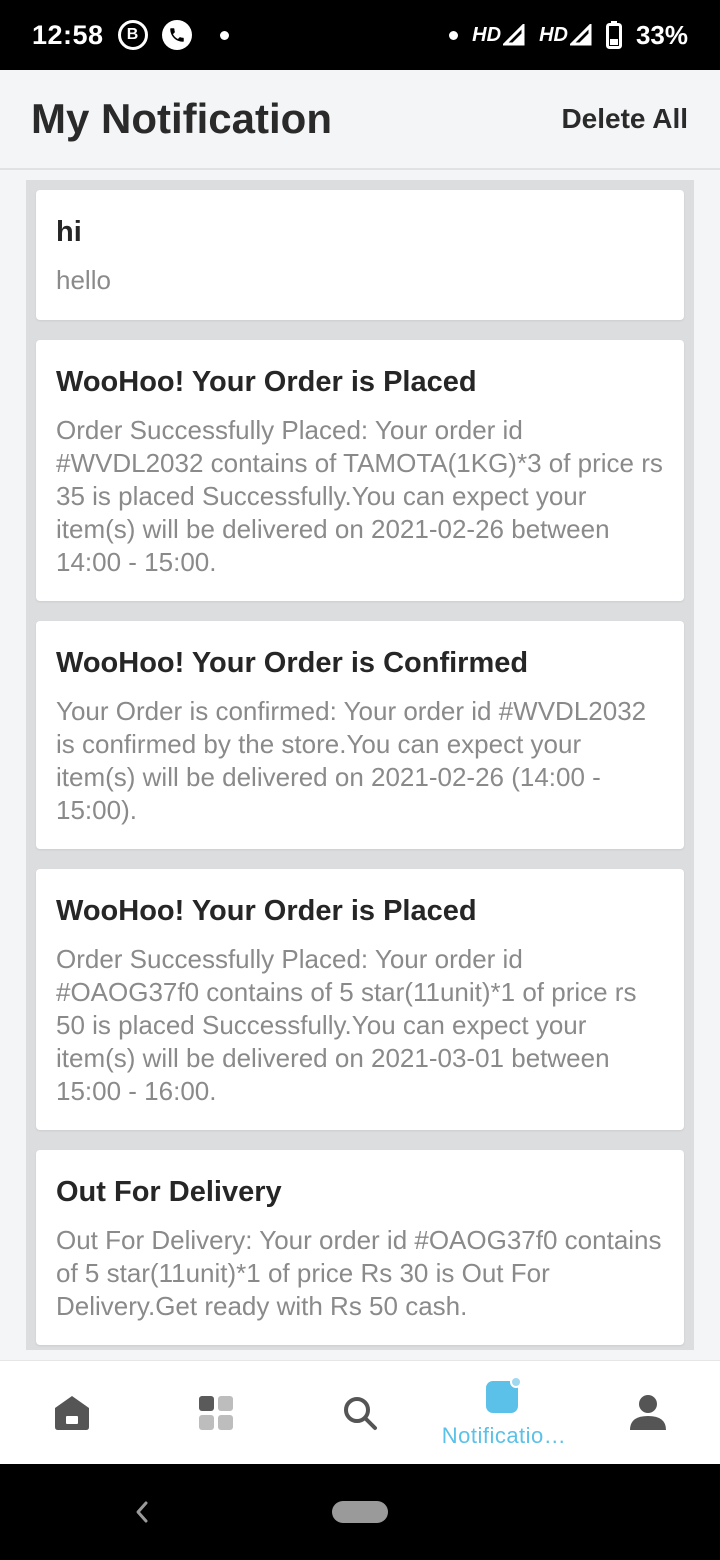  I want to click on status-bar-left: 12:58 B, so click(130, 35).